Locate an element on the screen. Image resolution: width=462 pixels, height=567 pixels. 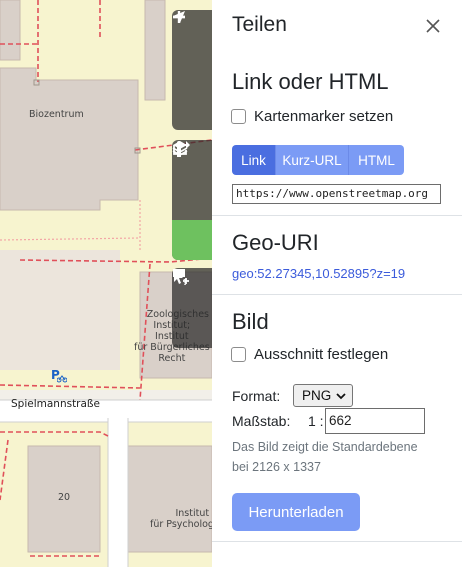
share-button is located at coordinates (192, 200).